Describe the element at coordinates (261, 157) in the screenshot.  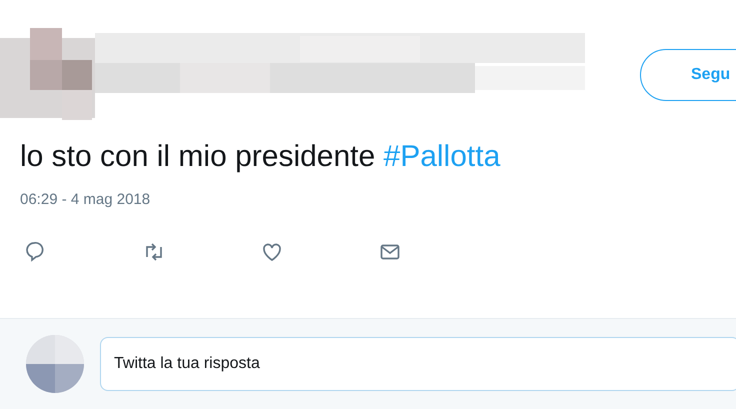
I see `tweet-text: lo sto con il mio presidente #Pallotta` at that location.